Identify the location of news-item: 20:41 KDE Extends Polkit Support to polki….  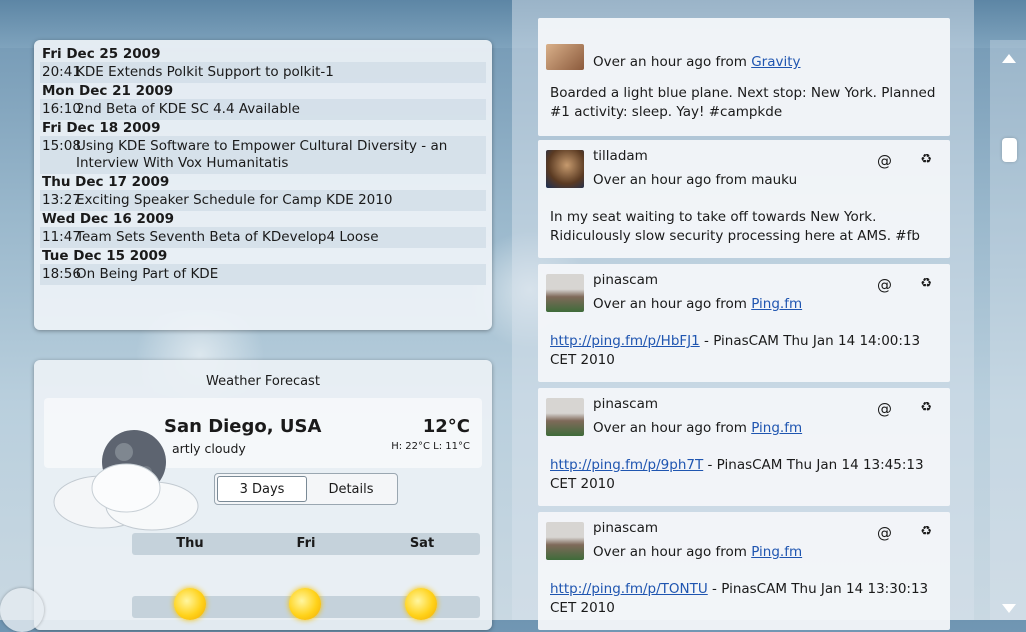
(263, 72).